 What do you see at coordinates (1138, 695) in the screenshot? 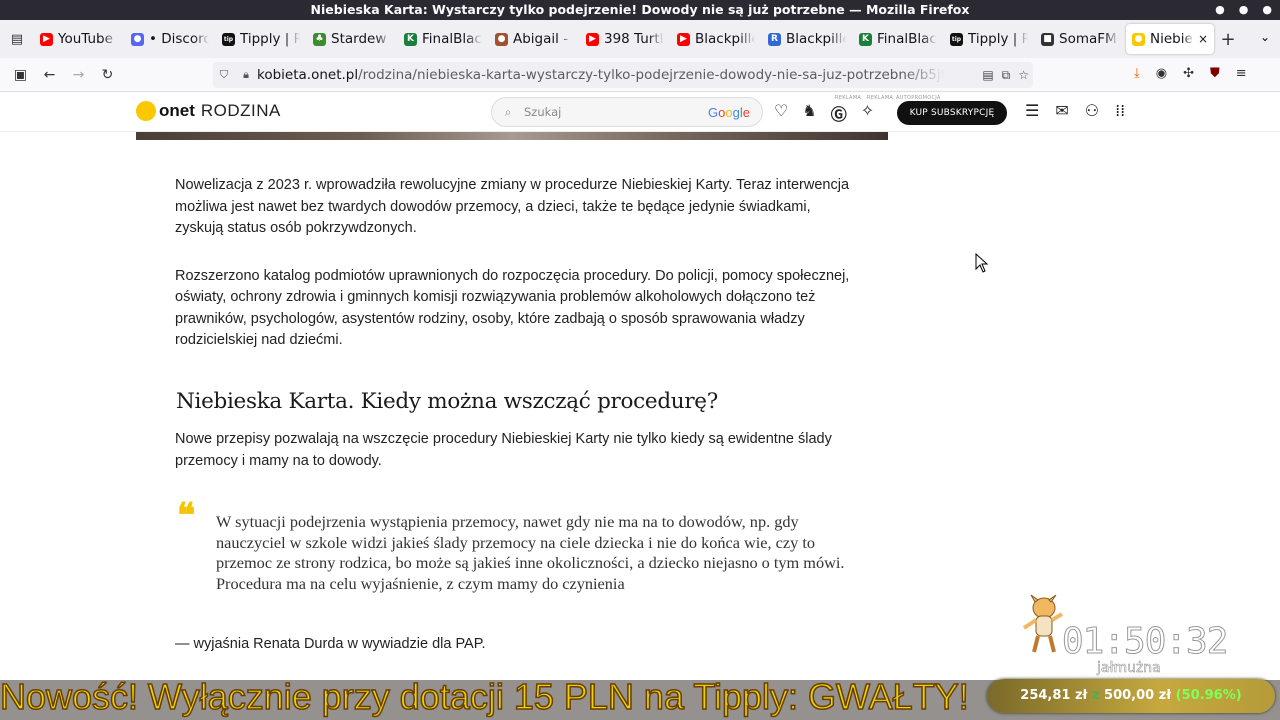
I see `goal-target: 500,00 zł` at bounding box center [1138, 695].